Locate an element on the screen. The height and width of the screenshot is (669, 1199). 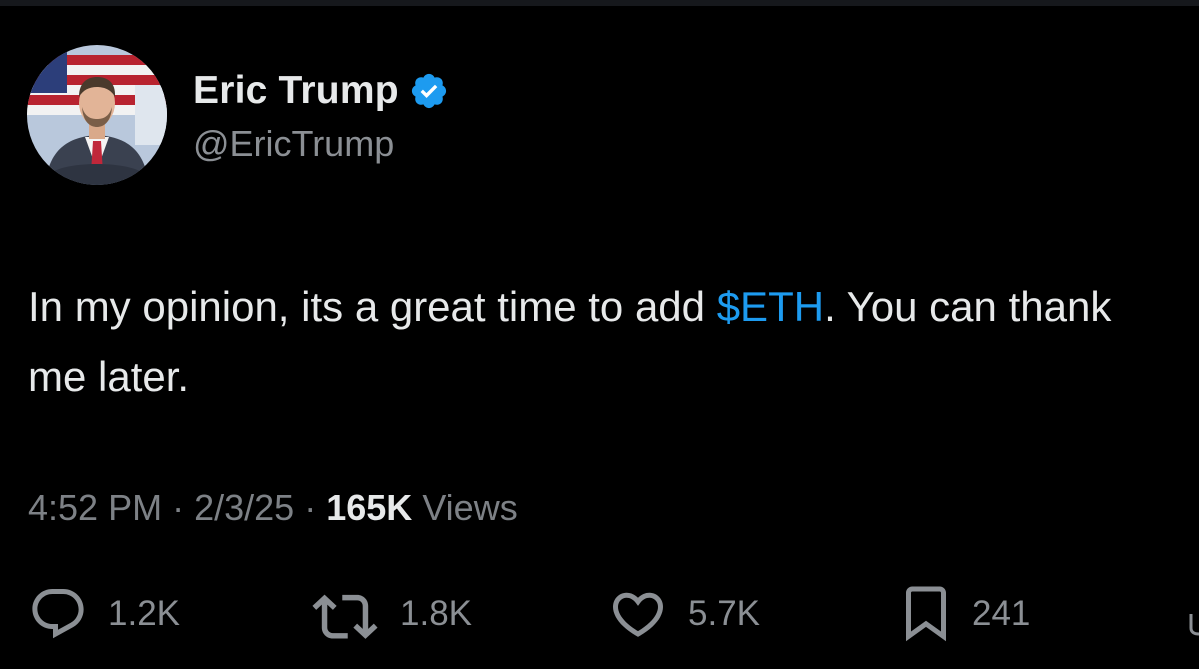
bookmark-count: 241 is located at coordinates (1001, 613).